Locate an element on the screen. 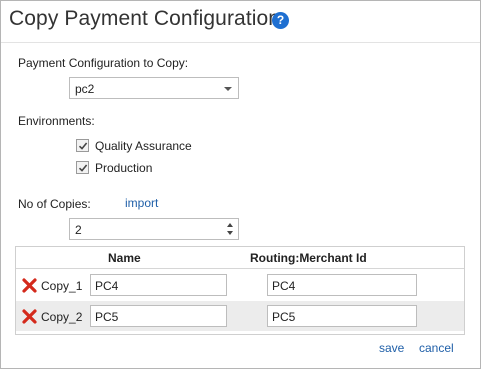 Image resolution: width=481 pixels, height=369 pixels. copy-name-value: PC4 is located at coordinates (107, 286).